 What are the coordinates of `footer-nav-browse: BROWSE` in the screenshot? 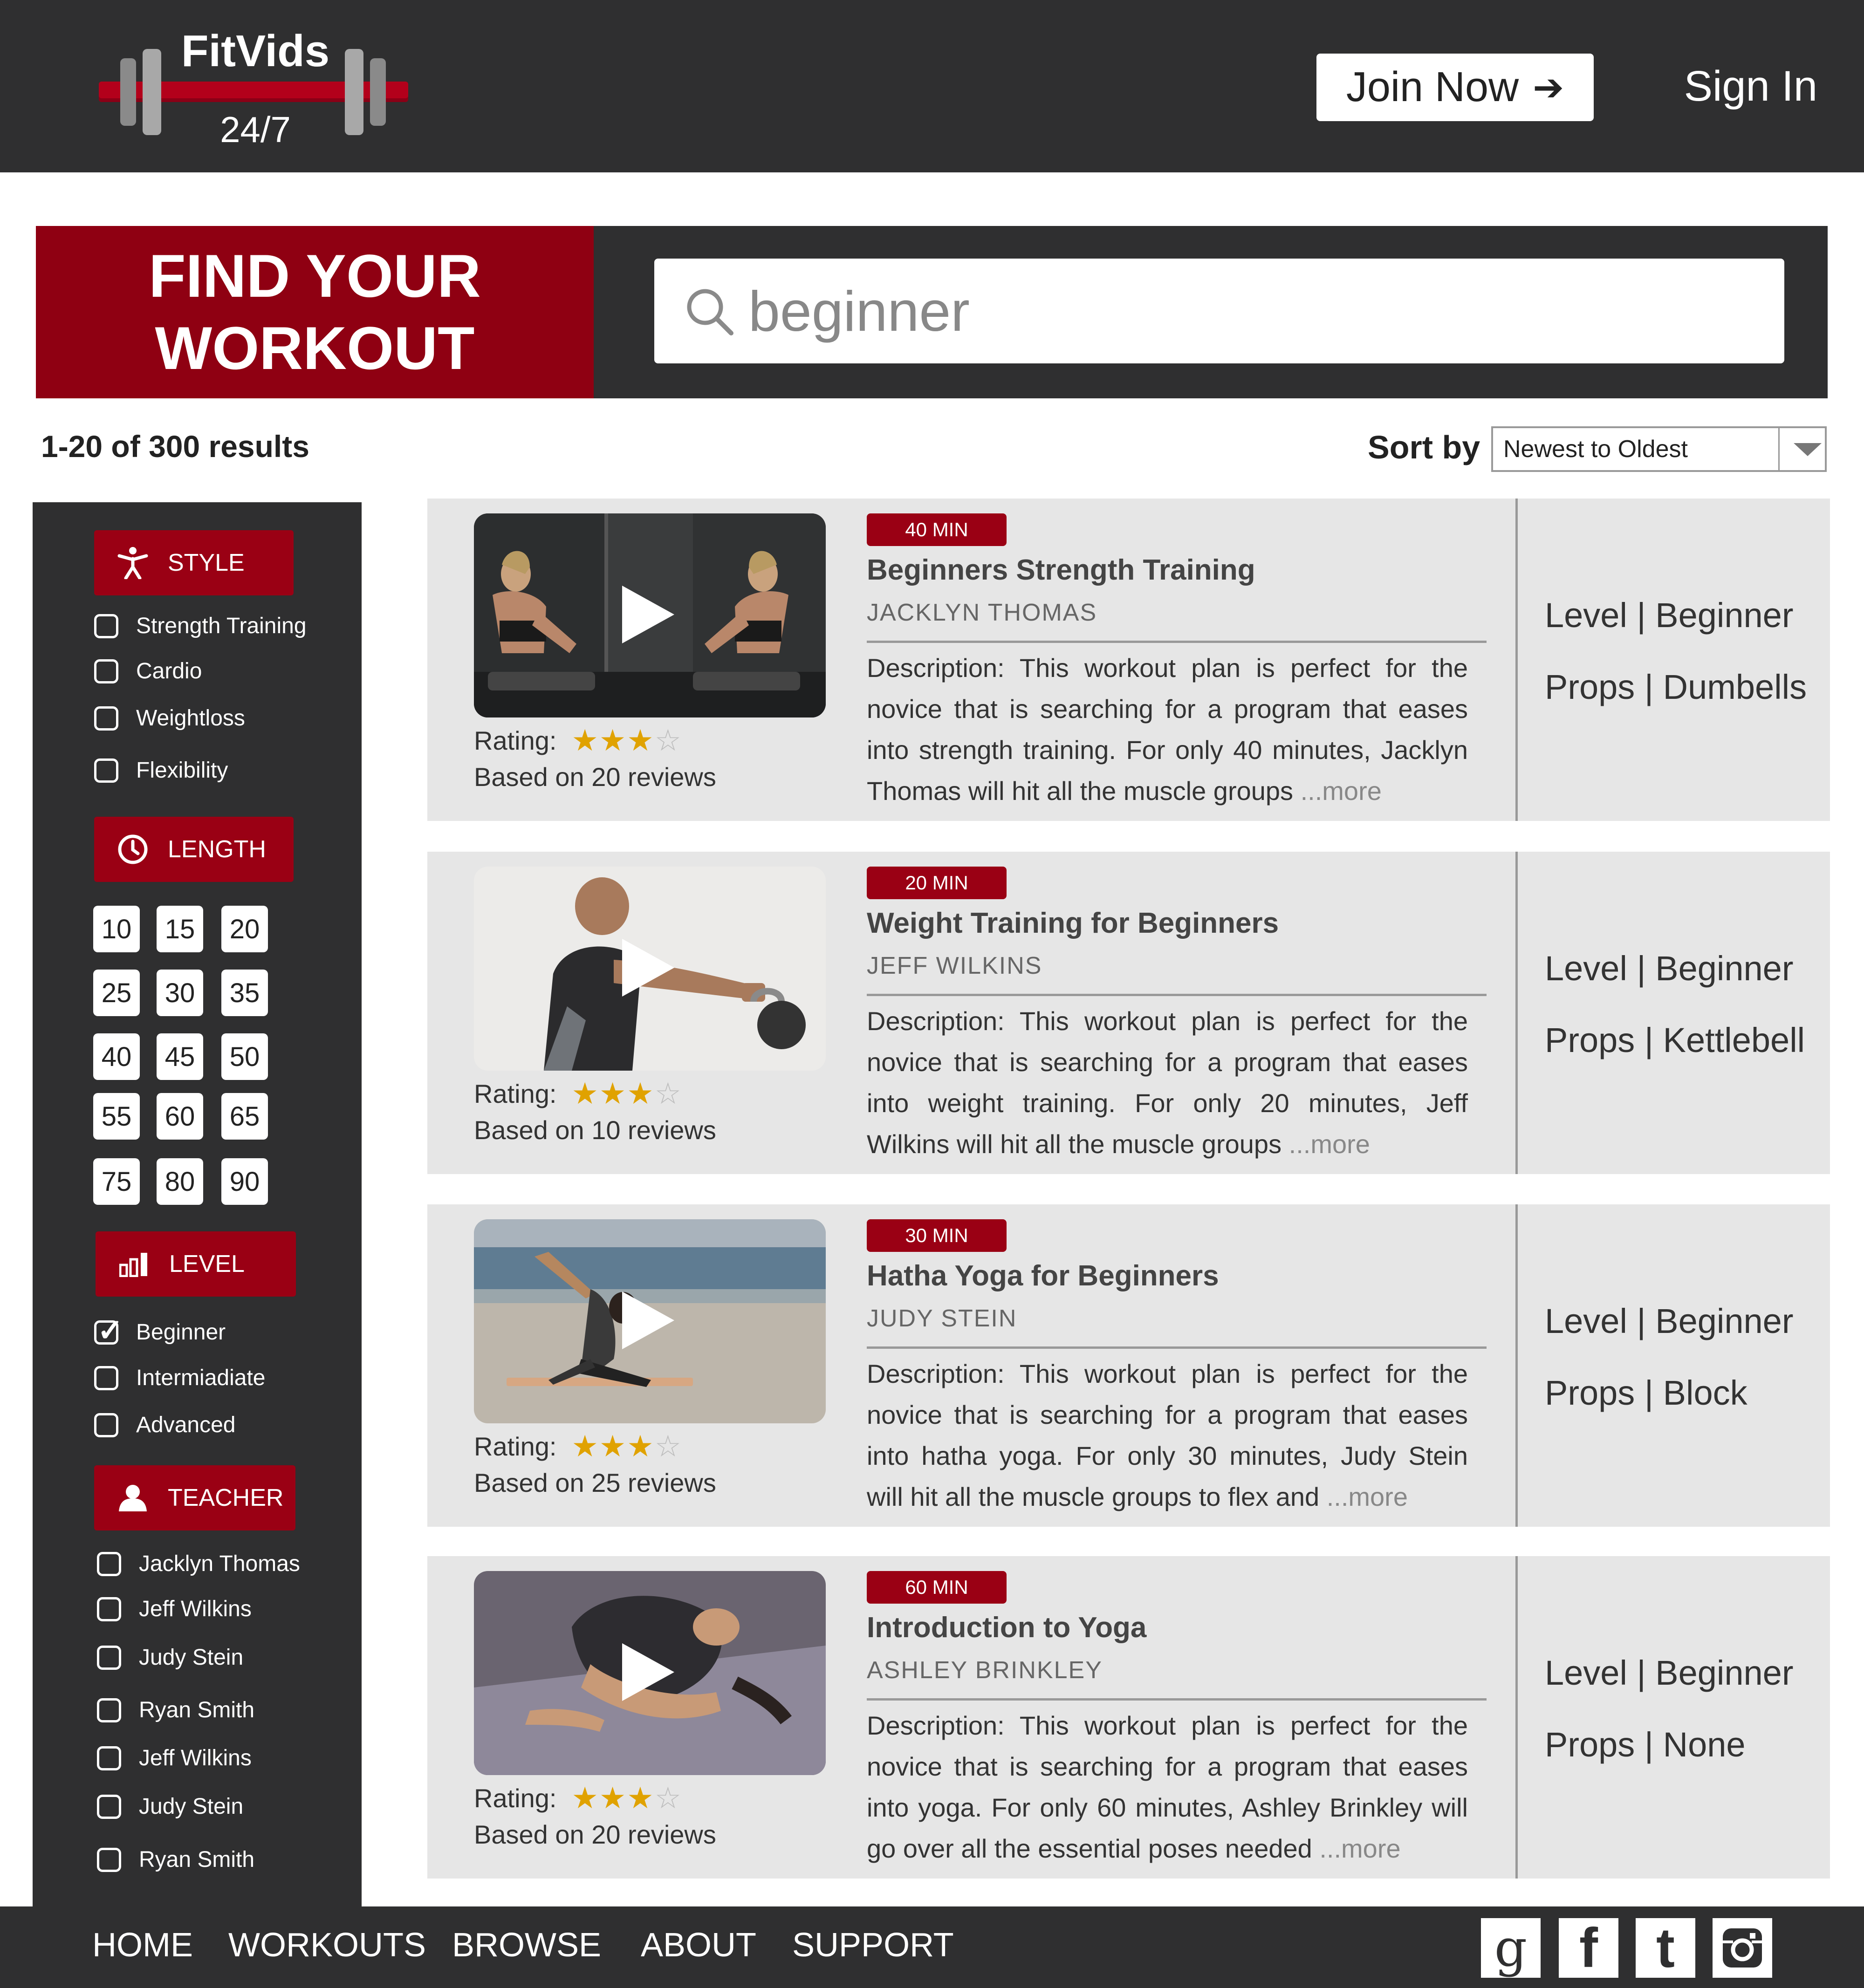 It's located at (526, 1945).